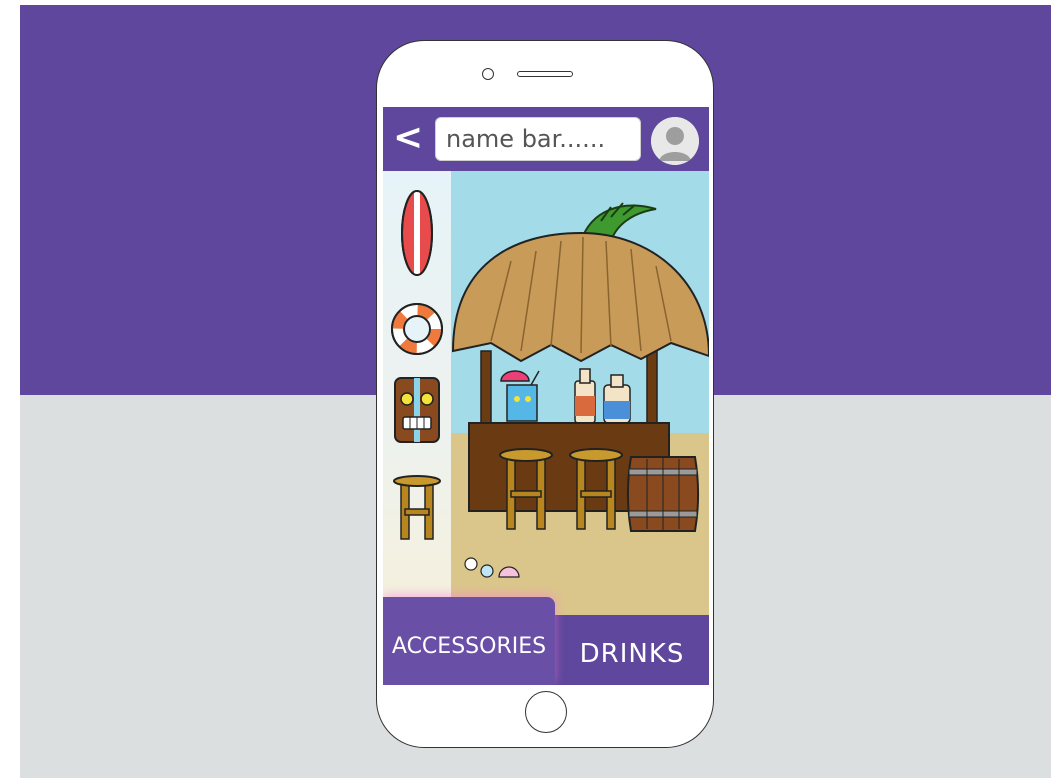 This screenshot has height=778, width=1051. I want to click on sidebar-item-bar-stool, so click(417, 506).